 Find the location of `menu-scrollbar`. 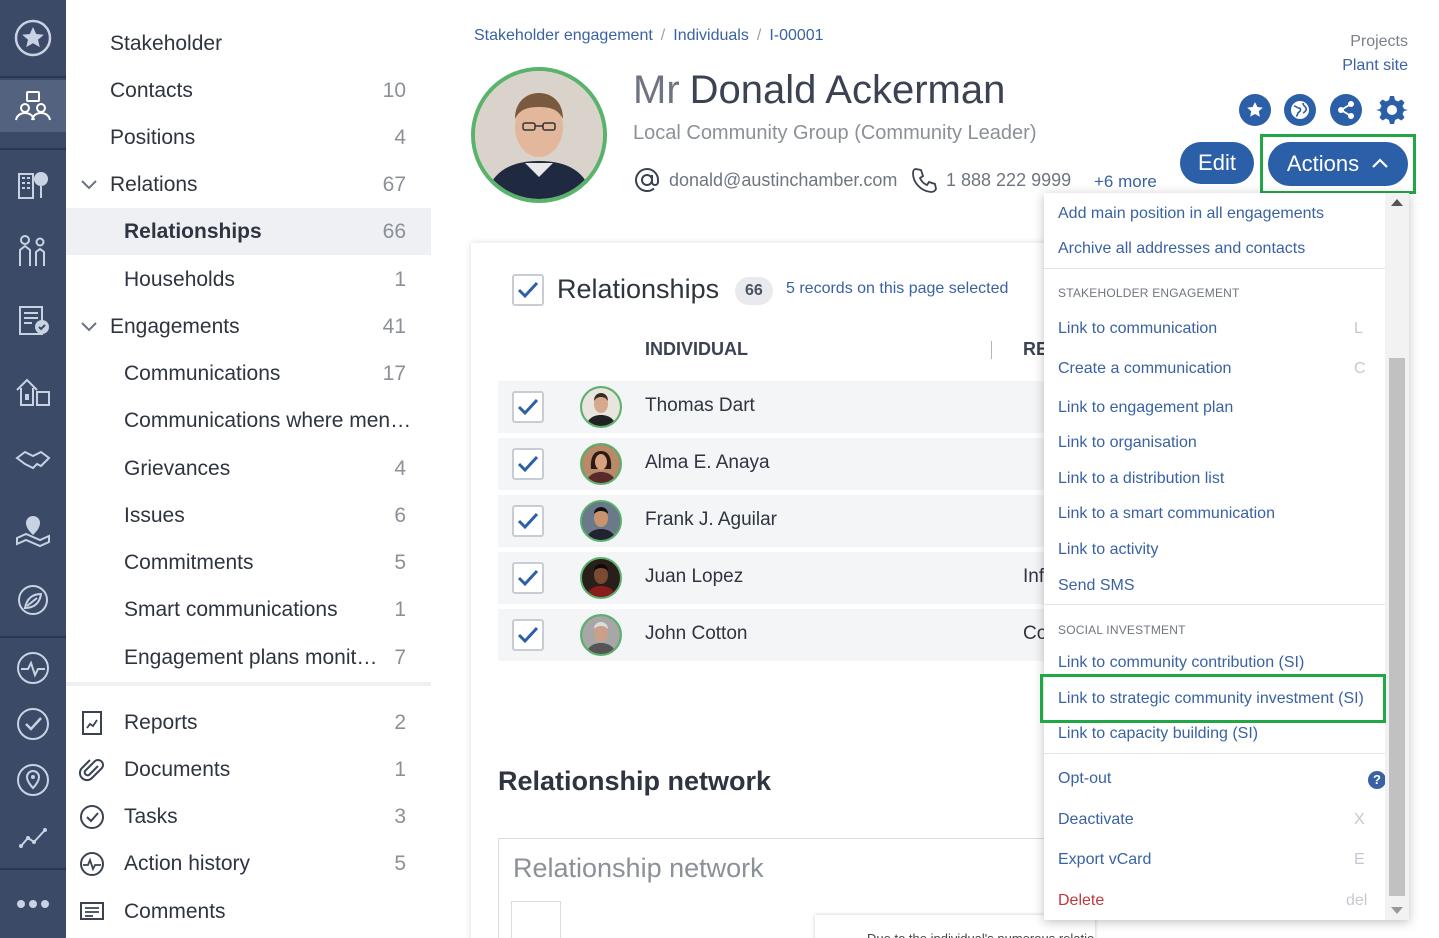

menu-scrollbar is located at coordinates (1397, 556).